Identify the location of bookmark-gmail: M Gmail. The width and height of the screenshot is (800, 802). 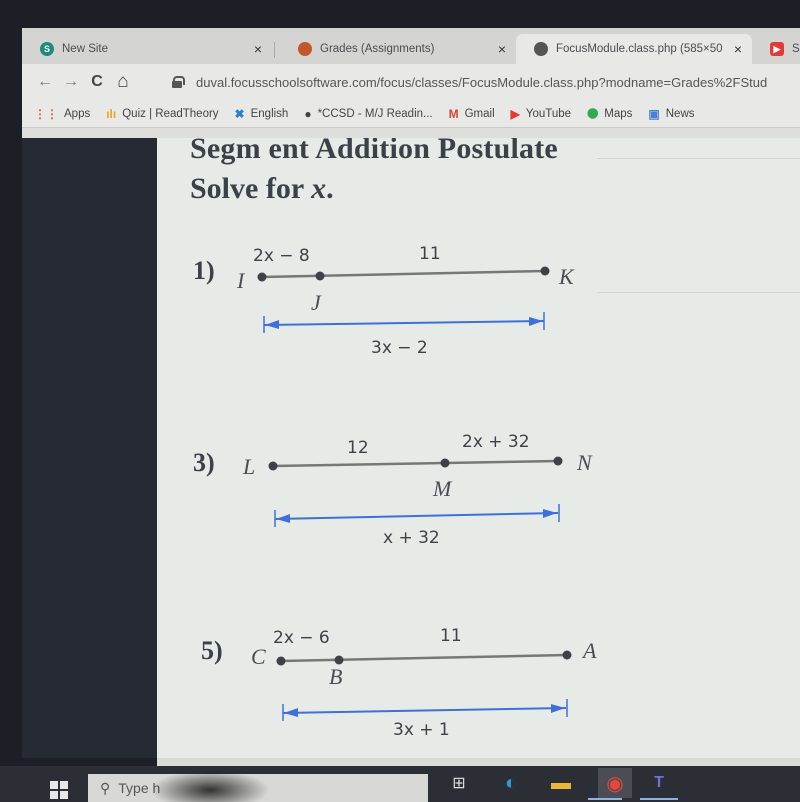
(472, 114).